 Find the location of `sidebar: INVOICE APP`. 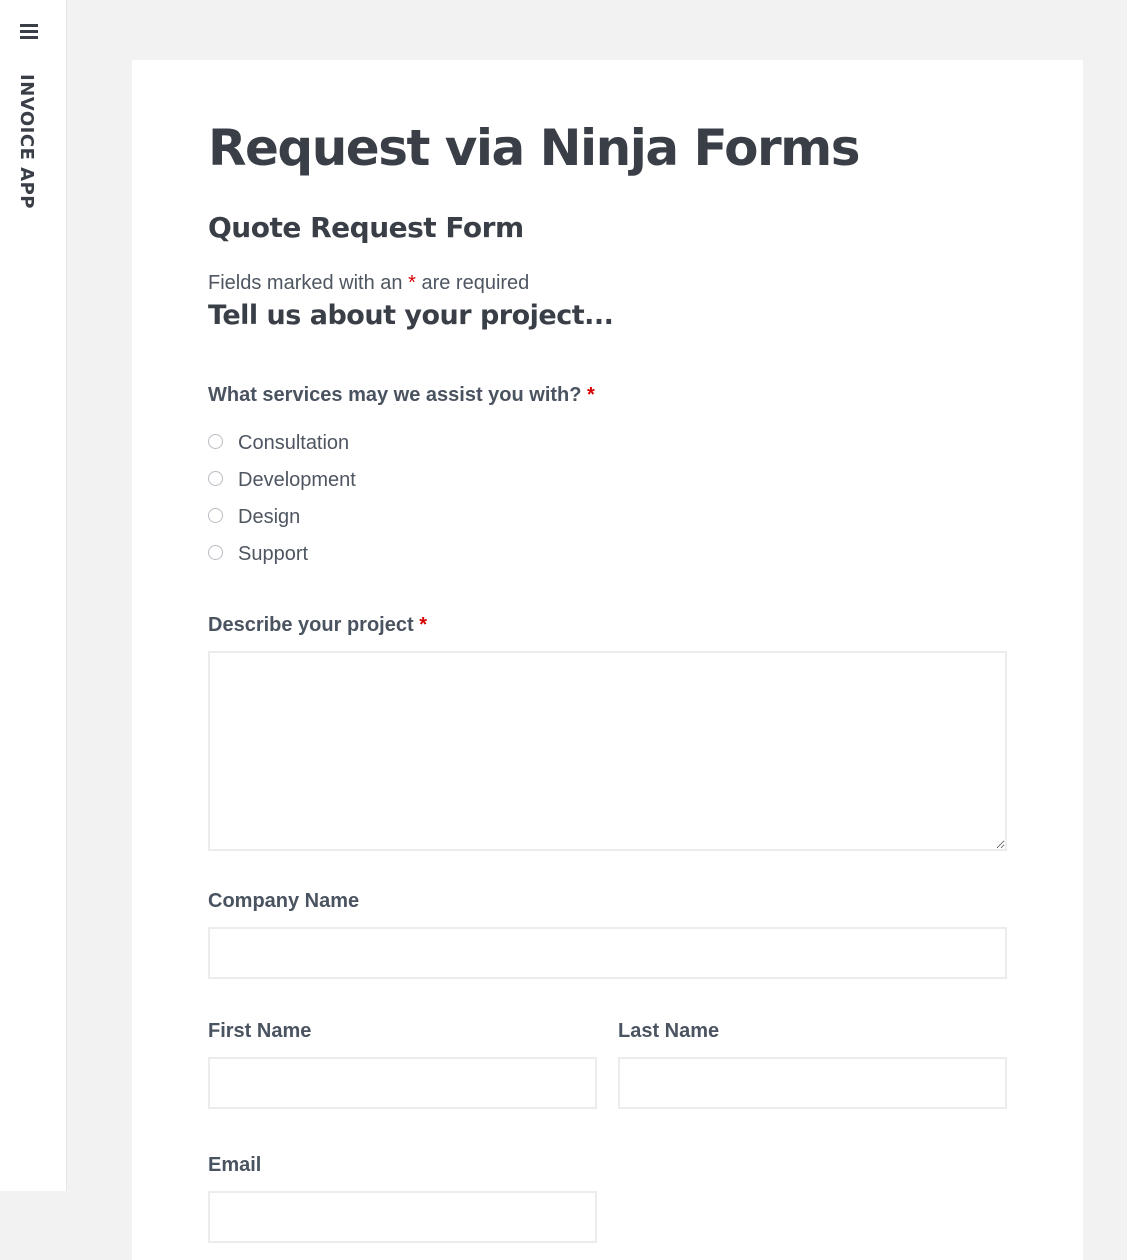

sidebar: INVOICE APP is located at coordinates (33, 595).